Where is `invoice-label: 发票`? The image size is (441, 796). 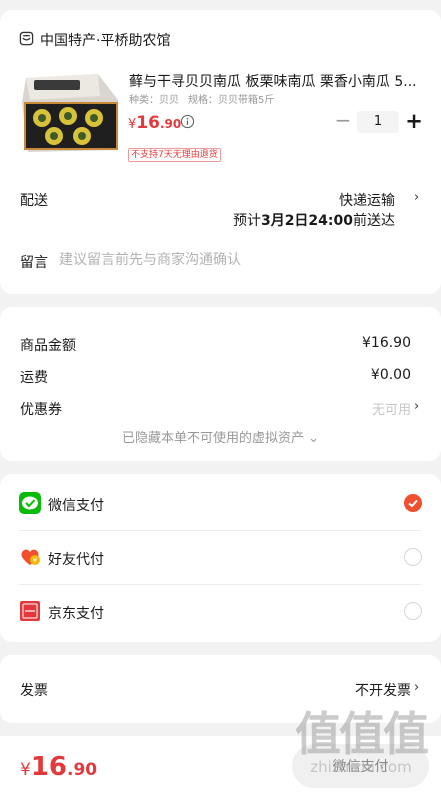
invoice-label: 发票 is located at coordinates (34, 691).